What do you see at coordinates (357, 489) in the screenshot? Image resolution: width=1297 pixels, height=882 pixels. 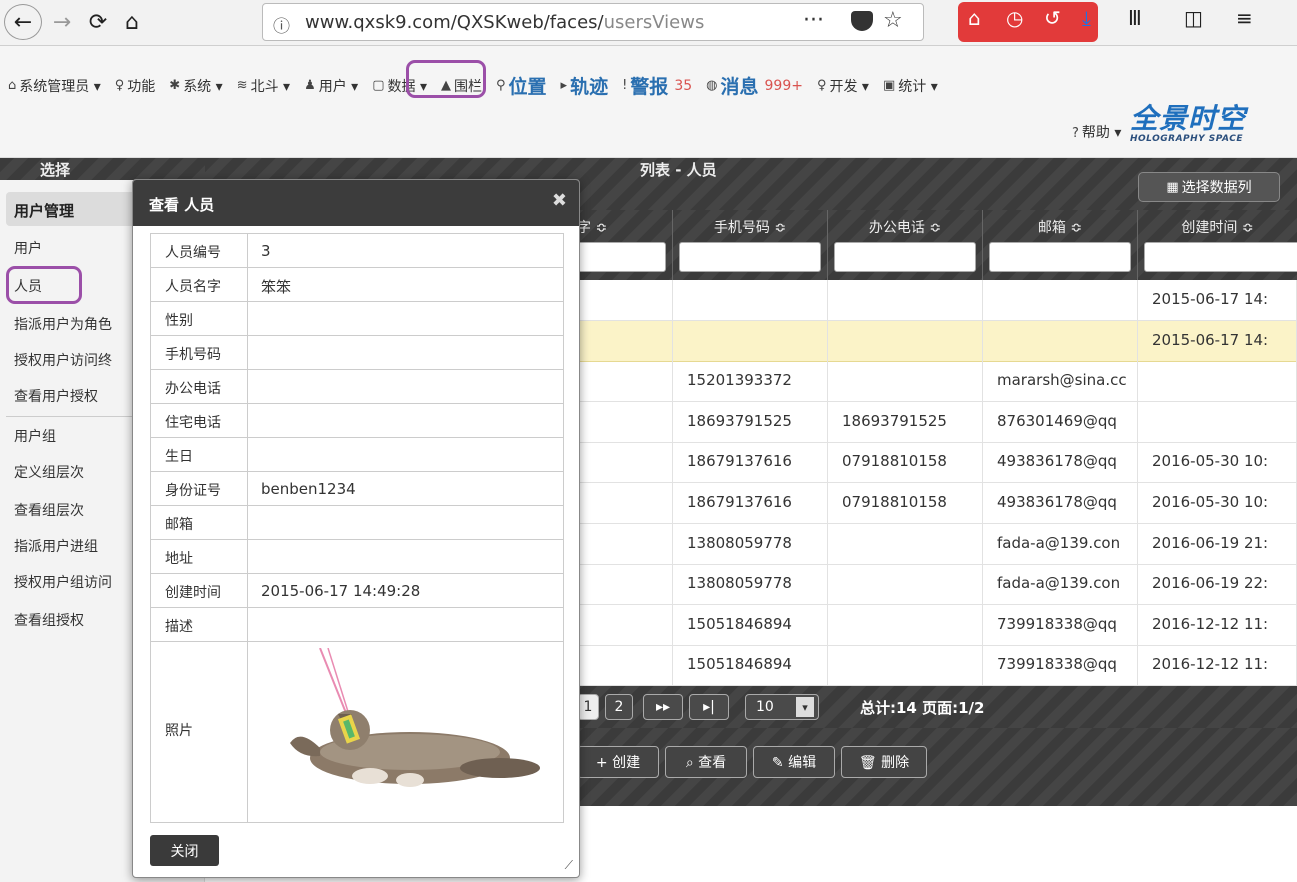 I see `detail-row: 身份证号 benben1234` at bounding box center [357, 489].